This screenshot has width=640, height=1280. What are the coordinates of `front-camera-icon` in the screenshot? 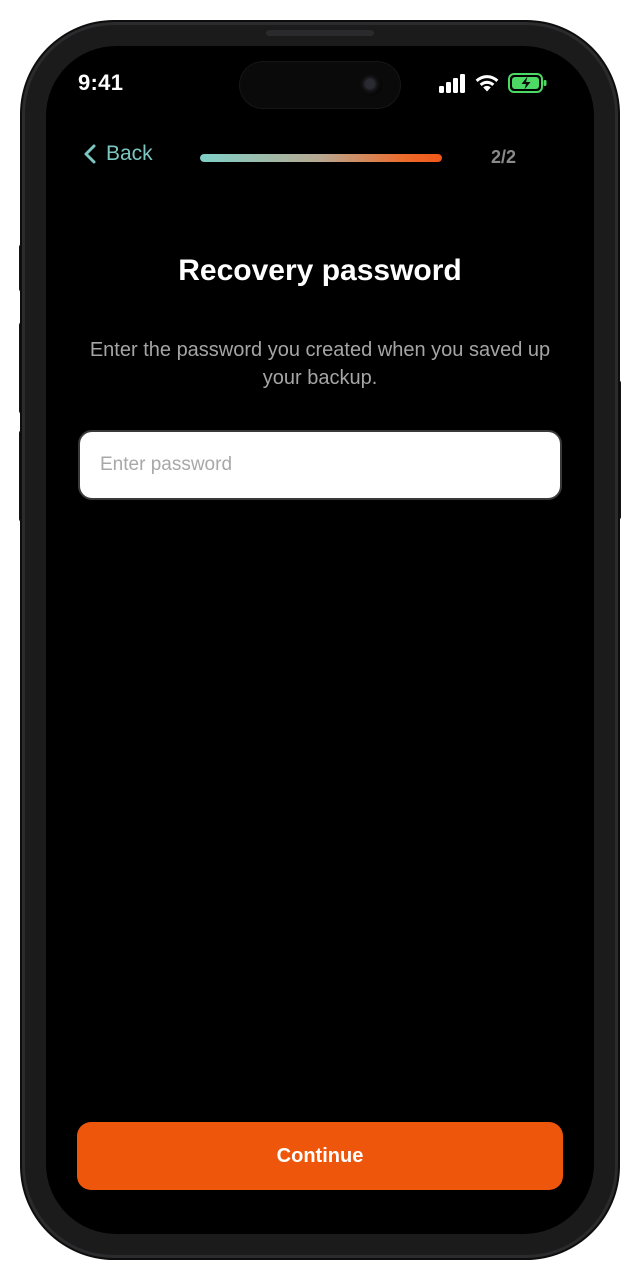 It's located at (371, 85).